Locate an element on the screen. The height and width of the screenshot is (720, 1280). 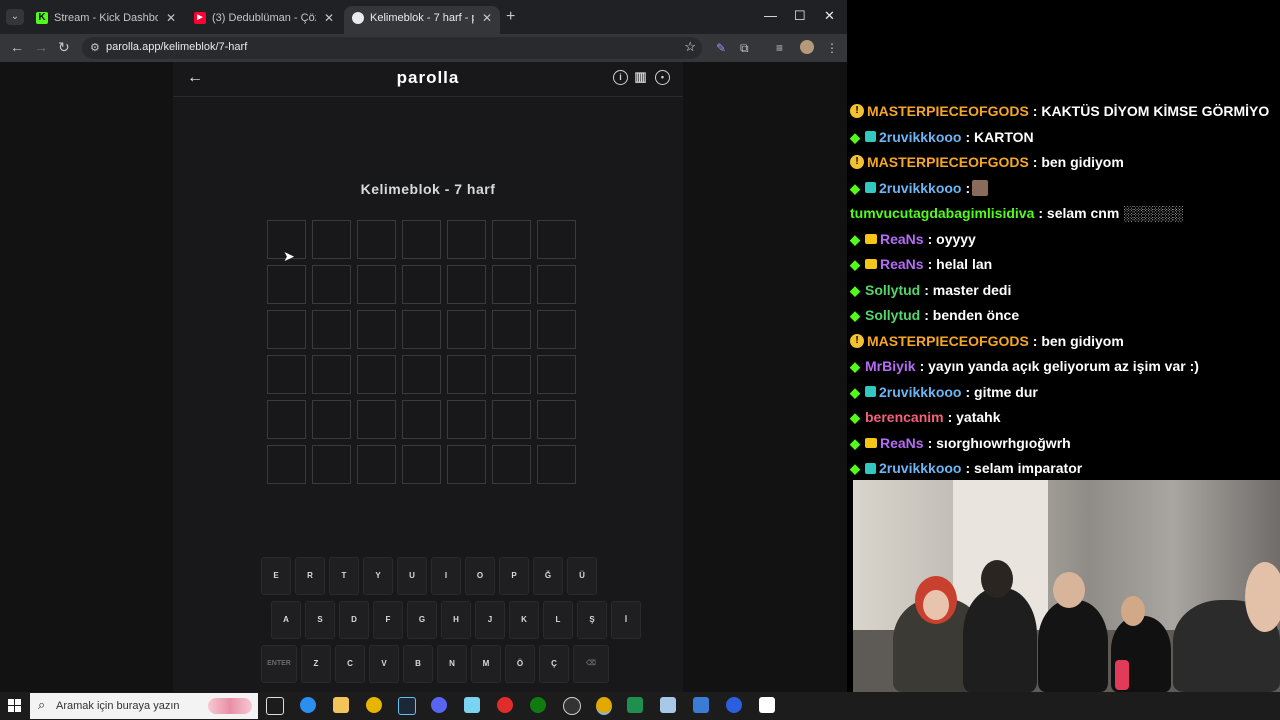
chat-username: berencanim is located at coordinates (904, 417).